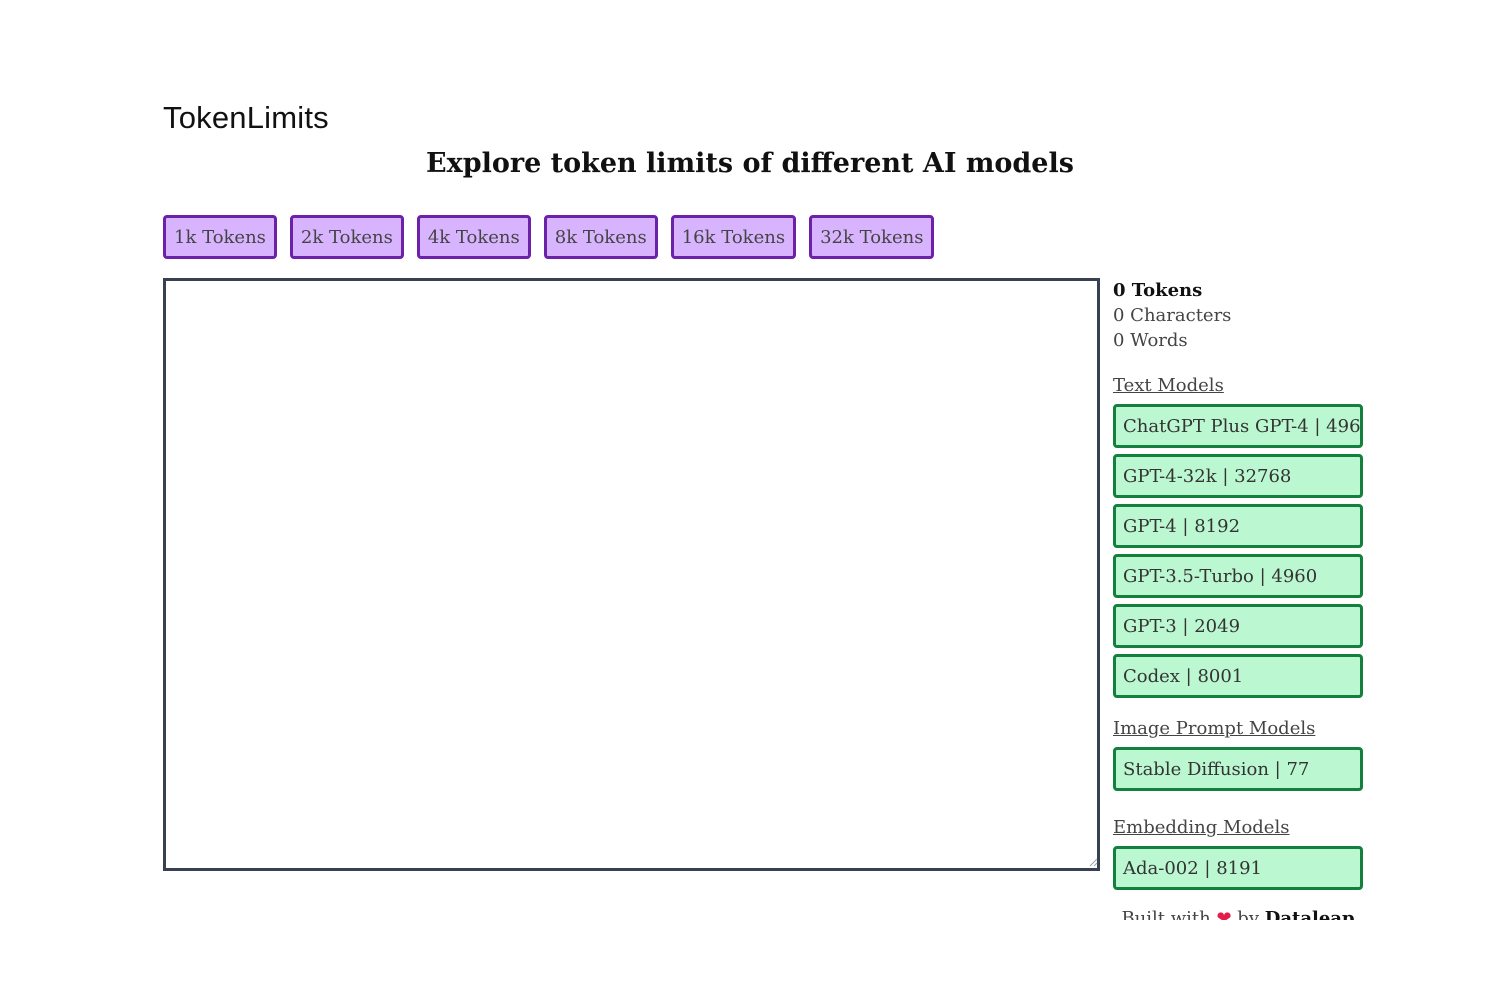  I want to click on token-preset-32k-button: 32k Tokens, so click(872, 237).